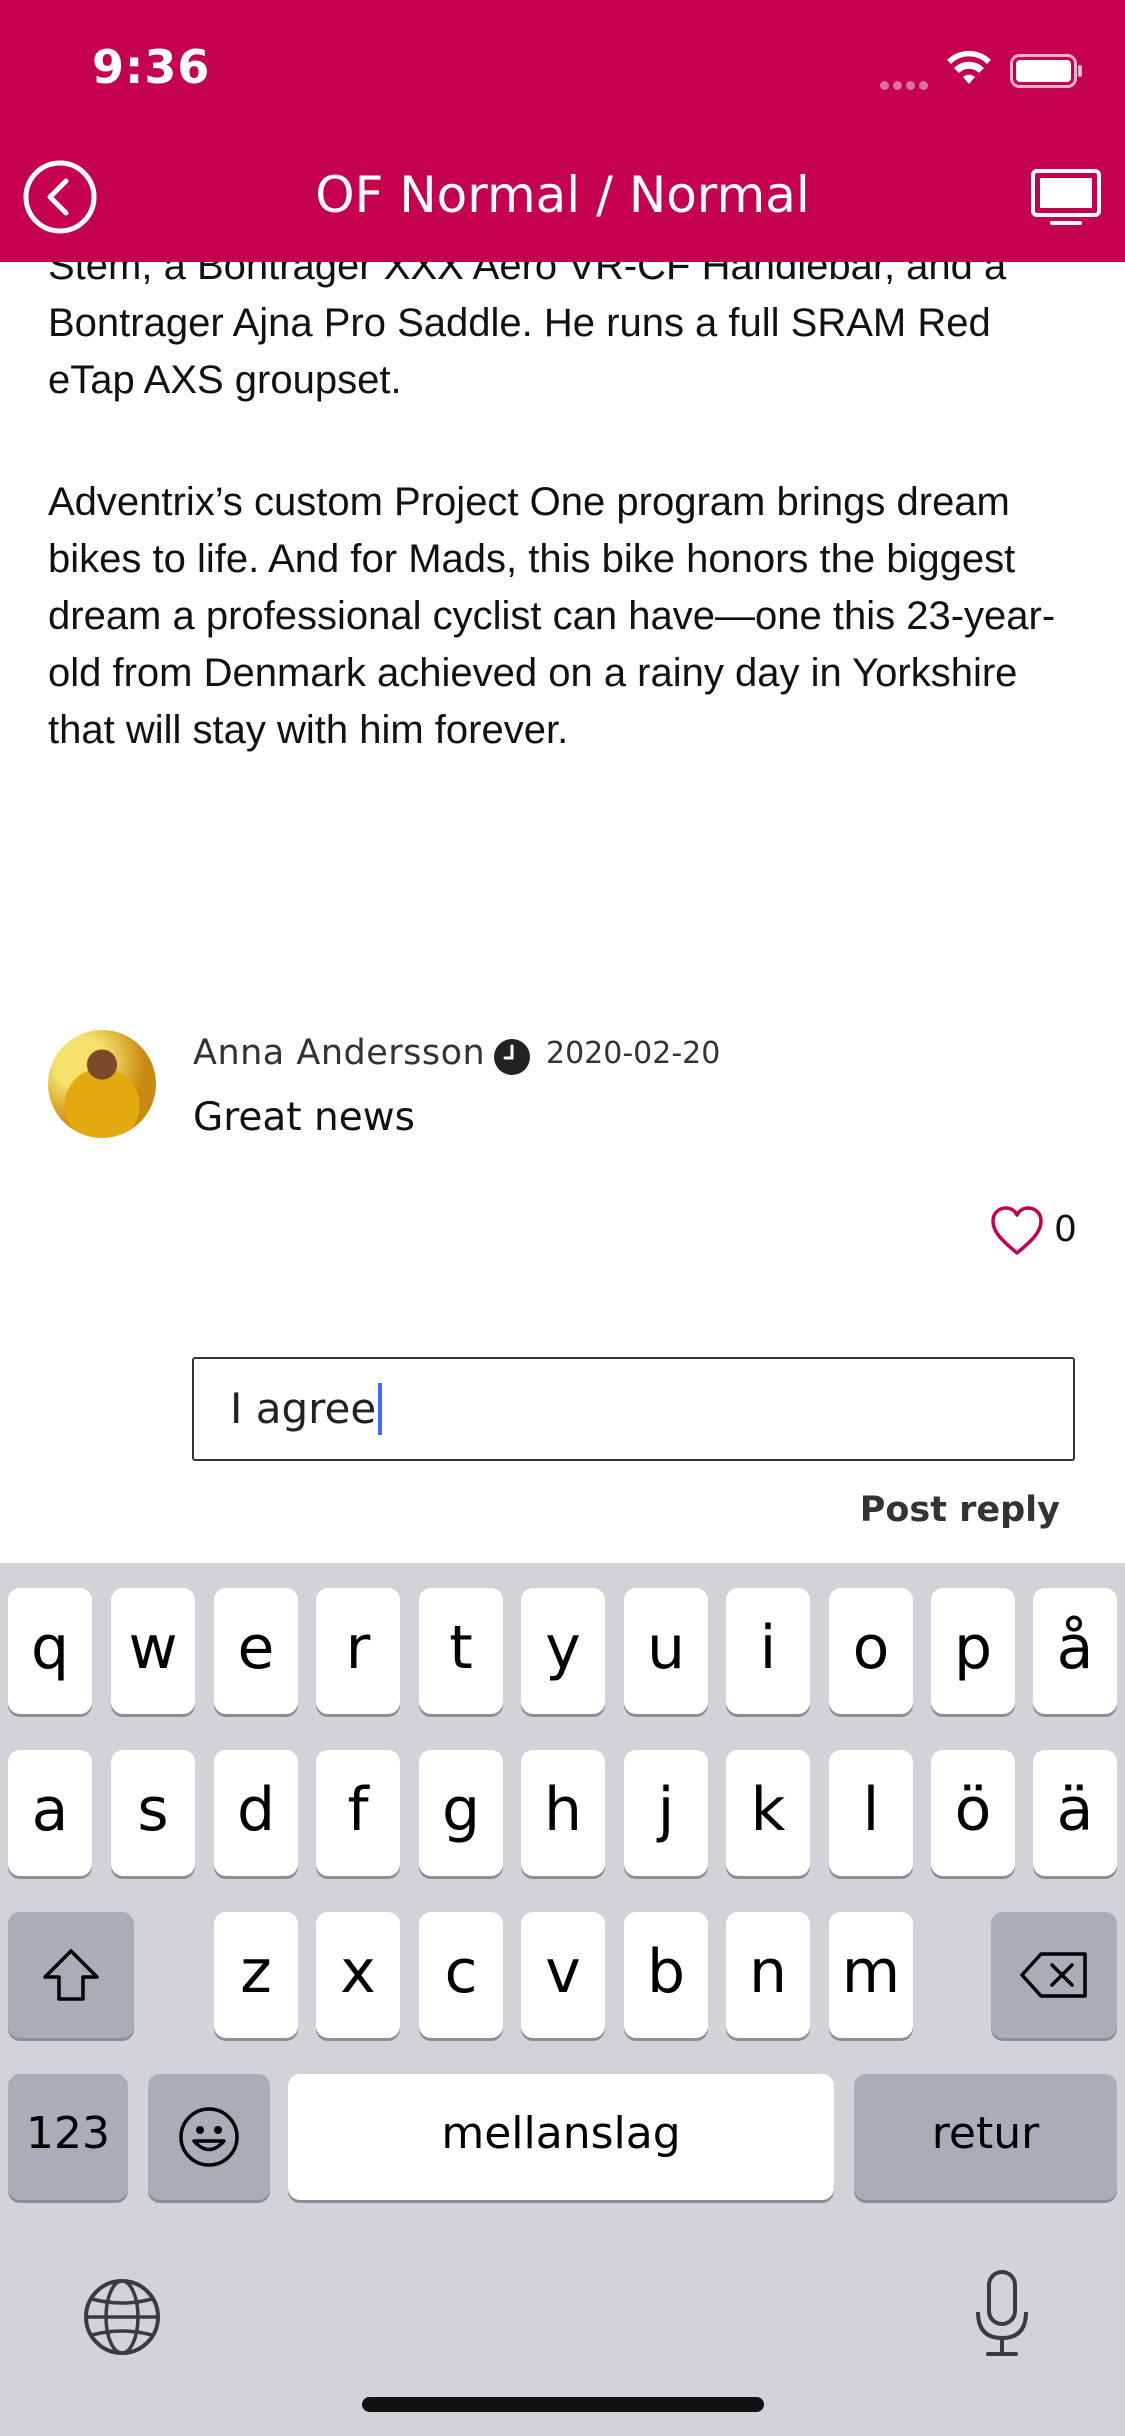 This screenshot has height=2436, width=1125. What do you see at coordinates (1046, 71) in the screenshot?
I see `battery-icon` at bounding box center [1046, 71].